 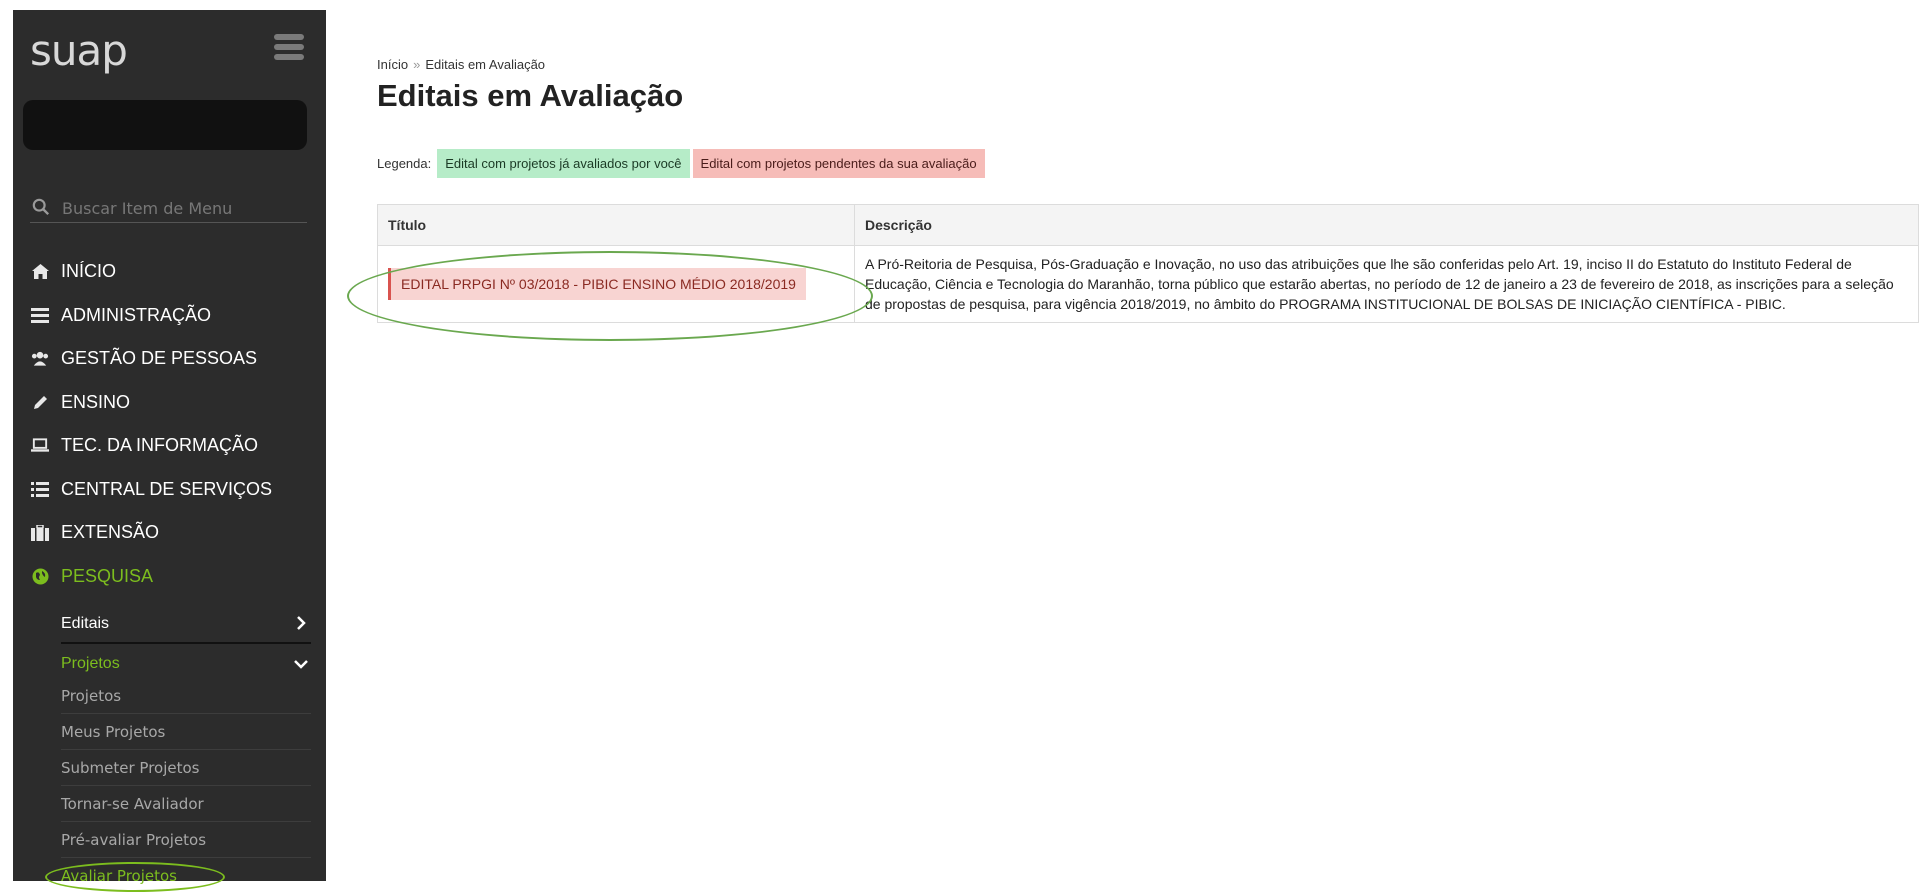 What do you see at coordinates (169, 403) in the screenshot?
I see `menu-item-ensino: ENSINO` at bounding box center [169, 403].